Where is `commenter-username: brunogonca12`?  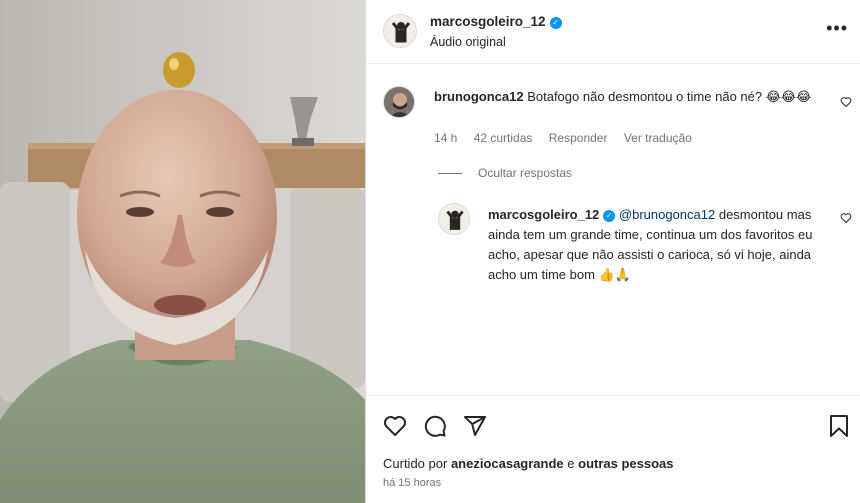 commenter-username: brunogonca12 is located at coordinates (479, 96).